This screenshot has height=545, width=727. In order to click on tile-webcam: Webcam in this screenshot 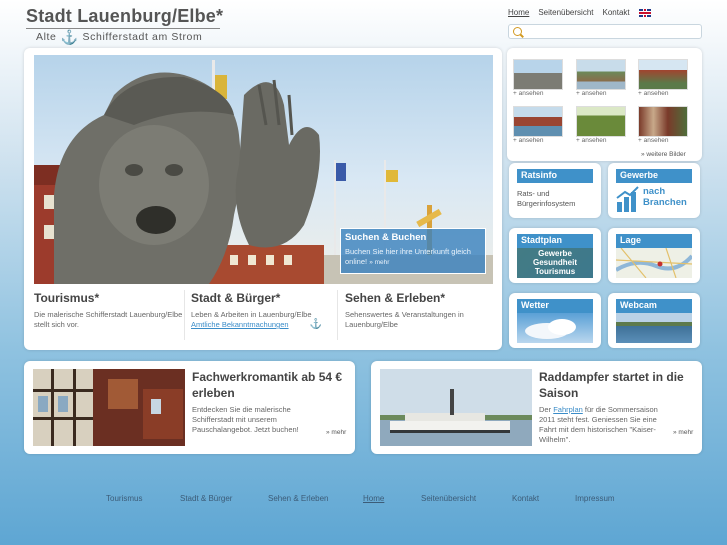, I will do `click(654, 320)`.